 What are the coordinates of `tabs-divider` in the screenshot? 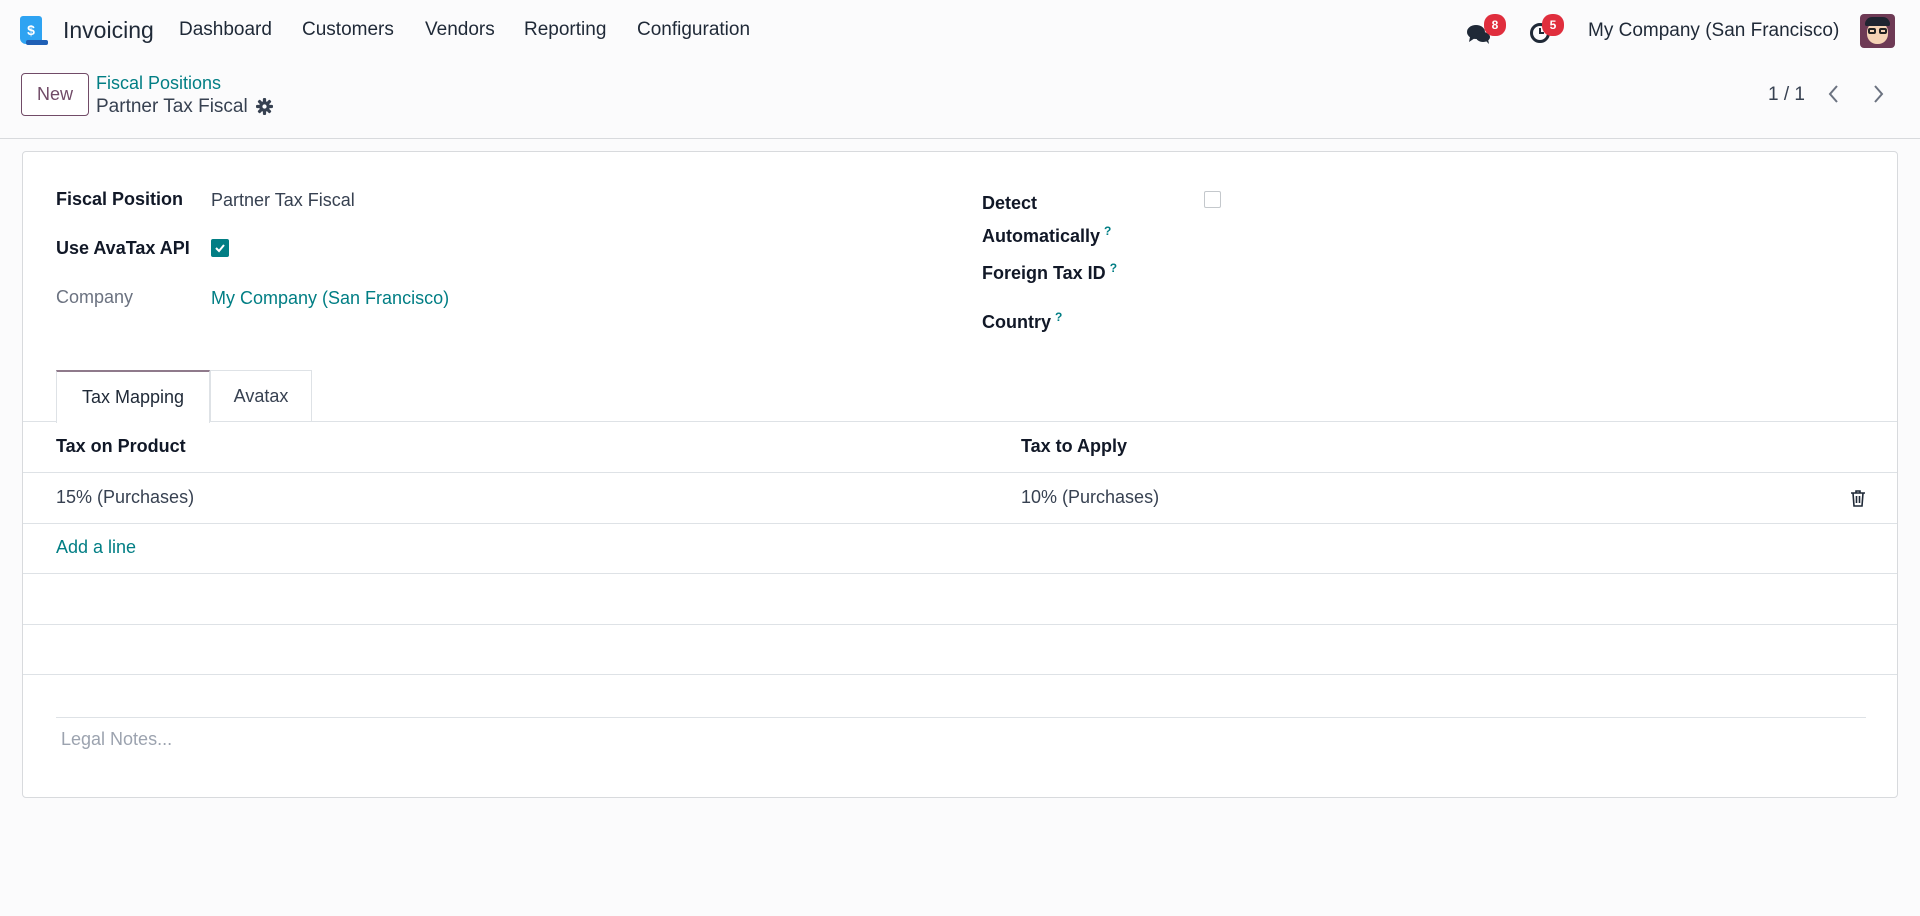 It's located at (960, 421).